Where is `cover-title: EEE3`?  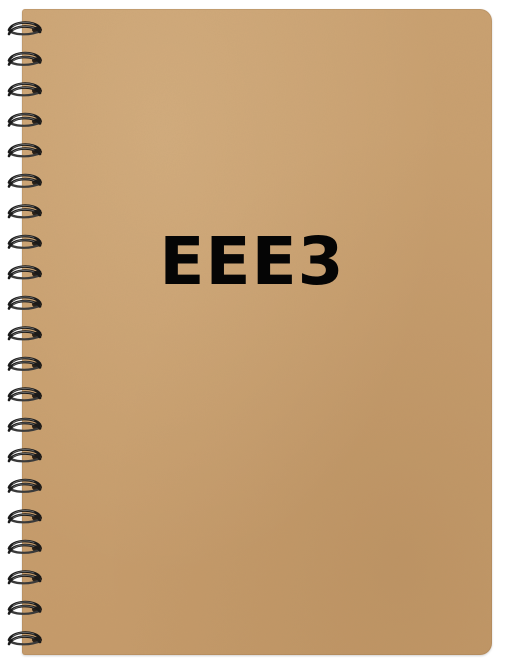
cover-title: EEE3 is located at coordinates (252, 261).